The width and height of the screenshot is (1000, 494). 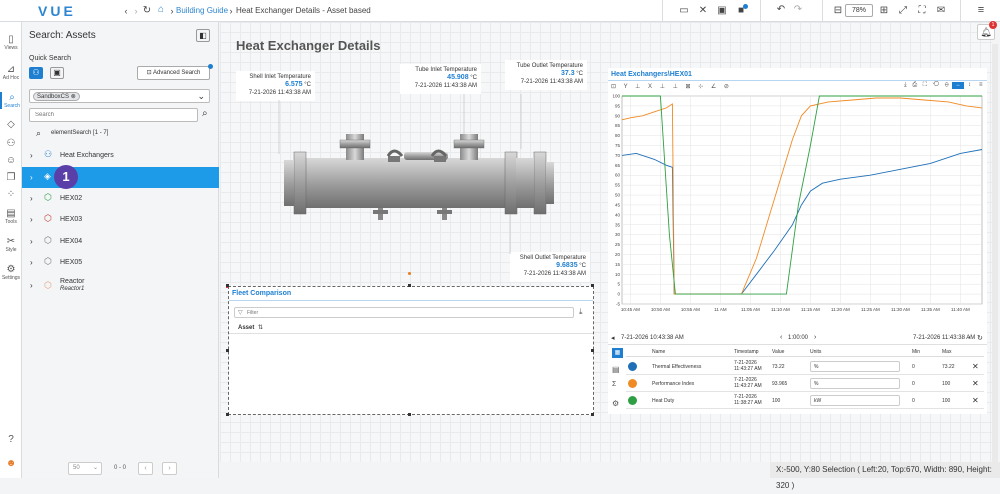 What do you see at coordinates (11, 124) in the screenshot?
I see `rail-tags: ◇` at bounding box center [11, 124].